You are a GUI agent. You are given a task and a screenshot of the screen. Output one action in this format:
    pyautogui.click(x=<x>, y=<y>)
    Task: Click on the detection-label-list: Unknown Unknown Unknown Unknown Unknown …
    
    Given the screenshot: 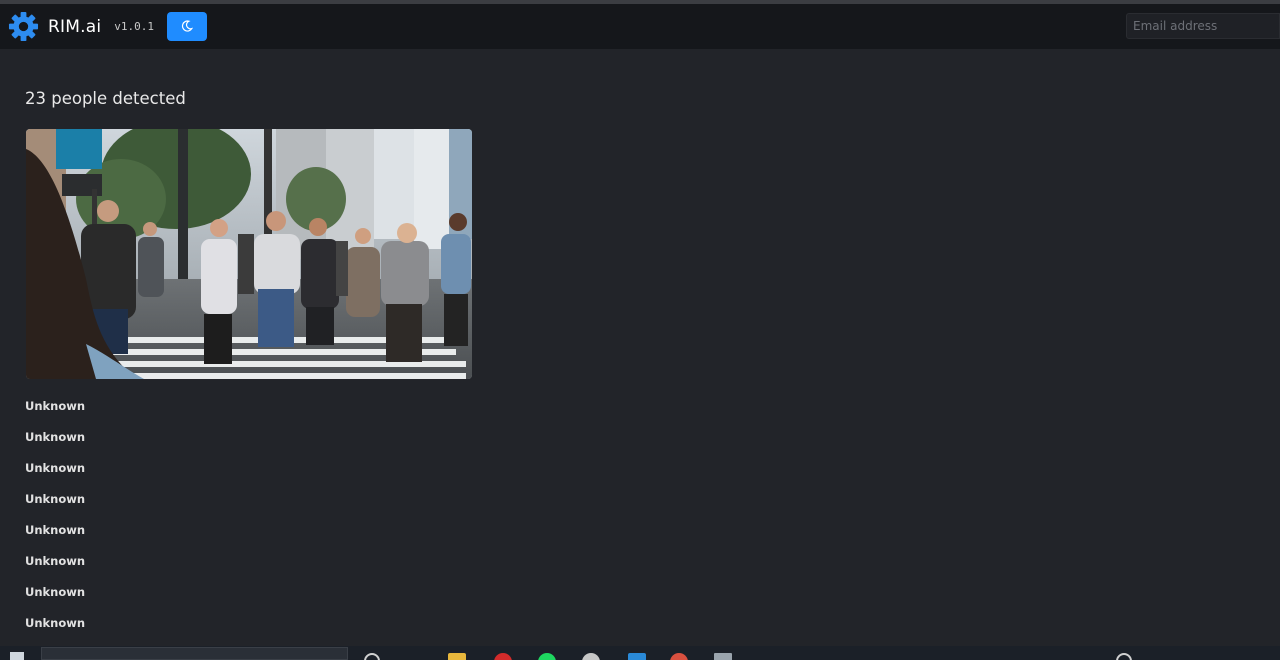 What is the action you would take?
    pyautogui.click(x=55, y=523)
    